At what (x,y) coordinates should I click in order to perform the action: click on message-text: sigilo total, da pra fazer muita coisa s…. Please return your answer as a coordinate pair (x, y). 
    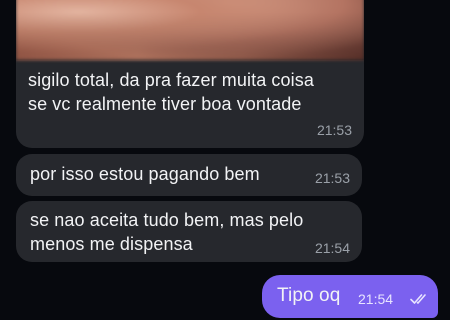
    Looking at the image, I should click on (171, 92).